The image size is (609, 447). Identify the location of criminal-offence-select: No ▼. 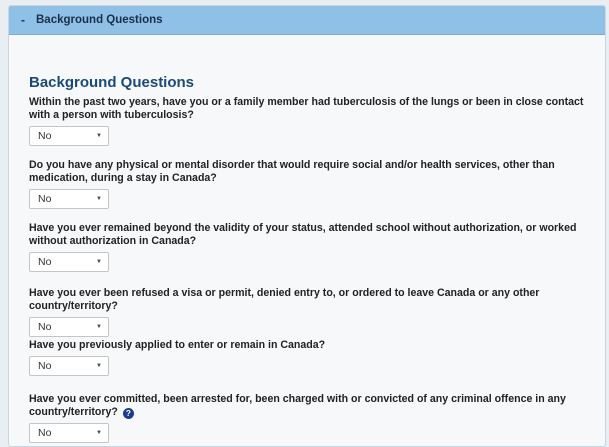
(69, 433).